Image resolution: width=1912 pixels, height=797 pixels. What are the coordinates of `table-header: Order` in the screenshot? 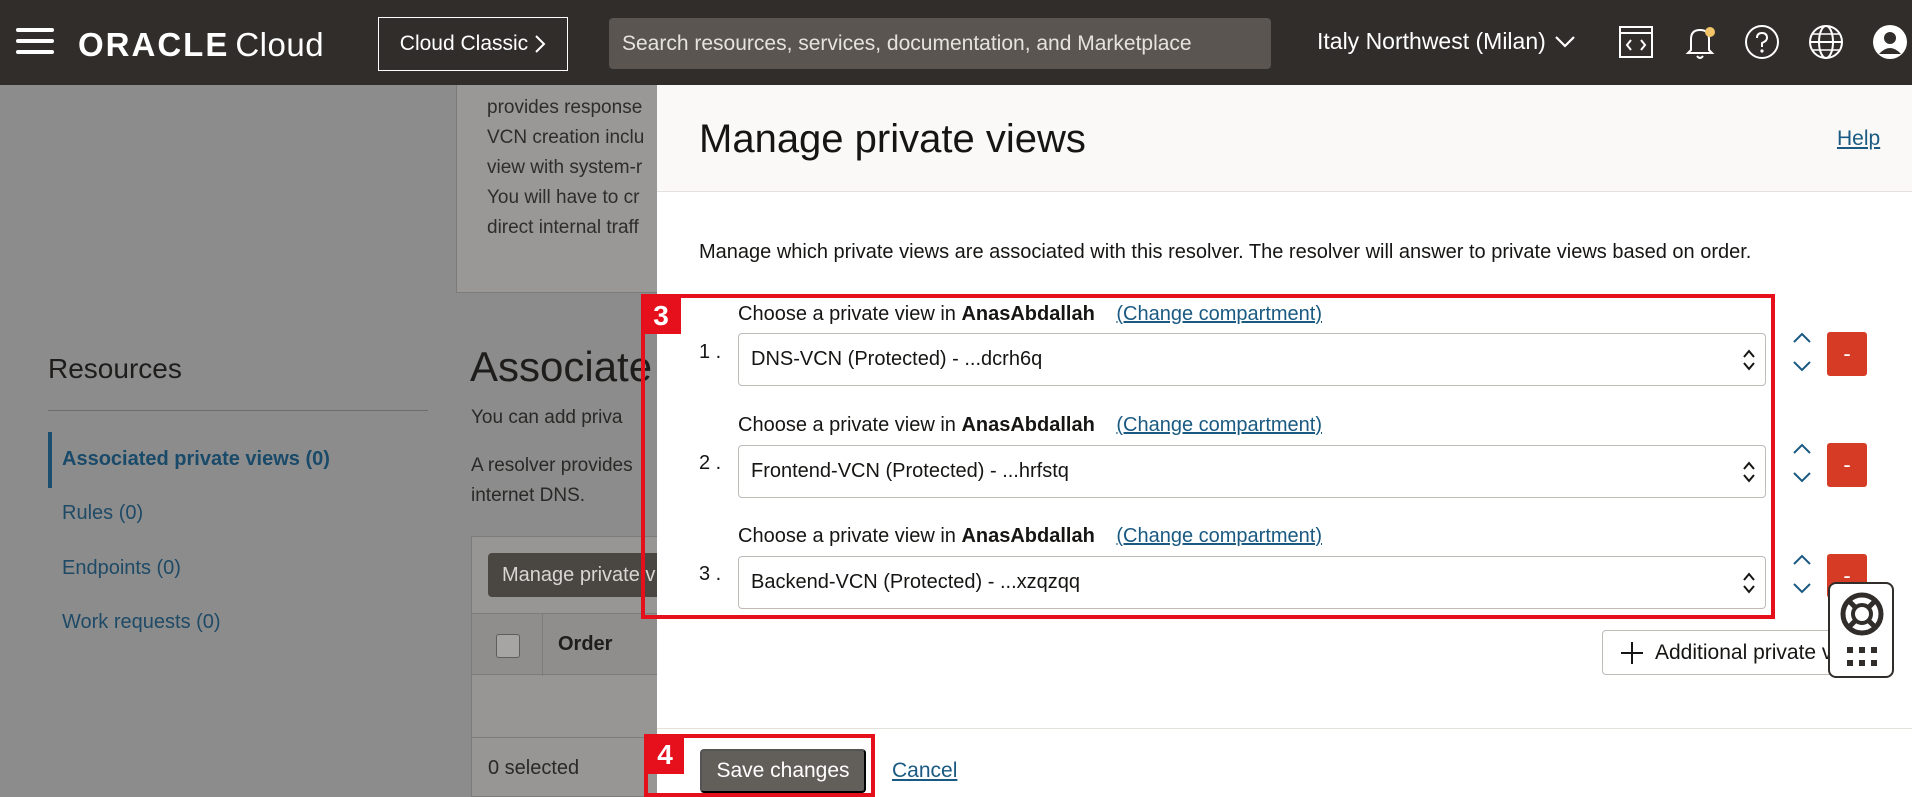 It's located at (566, 644).